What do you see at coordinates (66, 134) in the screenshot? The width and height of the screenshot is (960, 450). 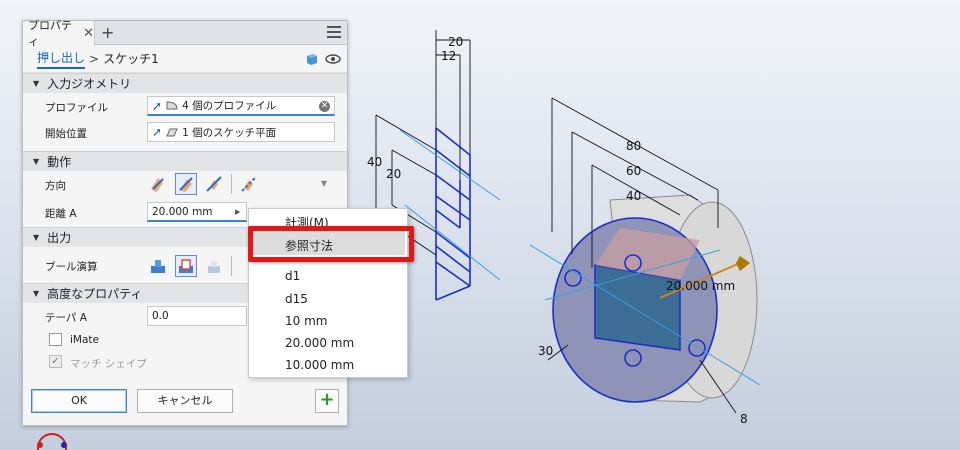 I see `start-position-label: 開始位置` at bounding box center [66, 134].